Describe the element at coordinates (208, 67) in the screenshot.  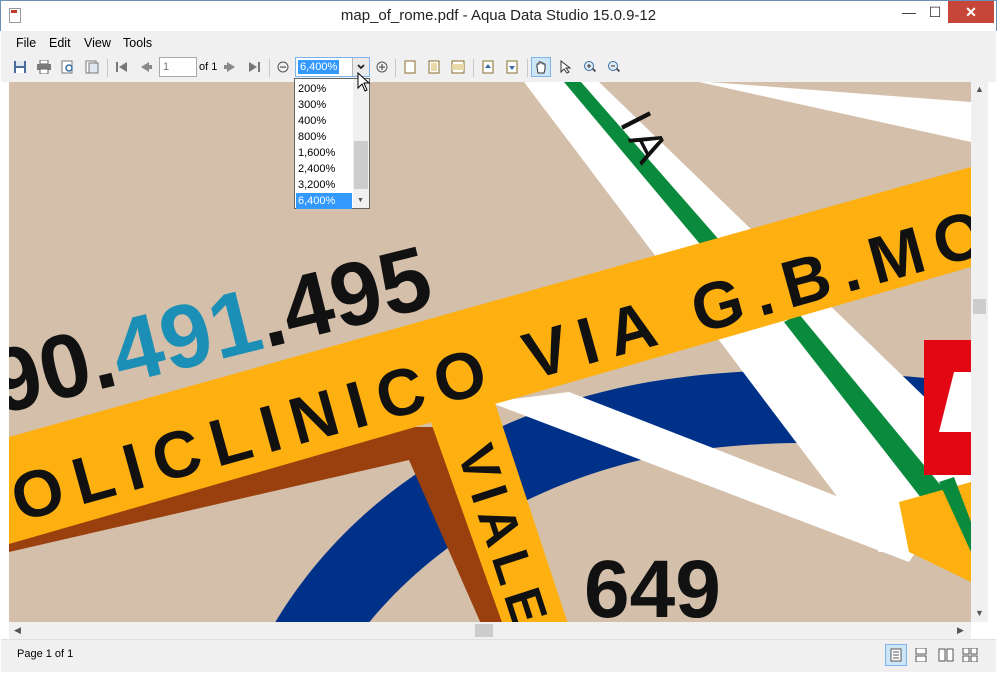
I see `page-count-label: of 1` at that location.